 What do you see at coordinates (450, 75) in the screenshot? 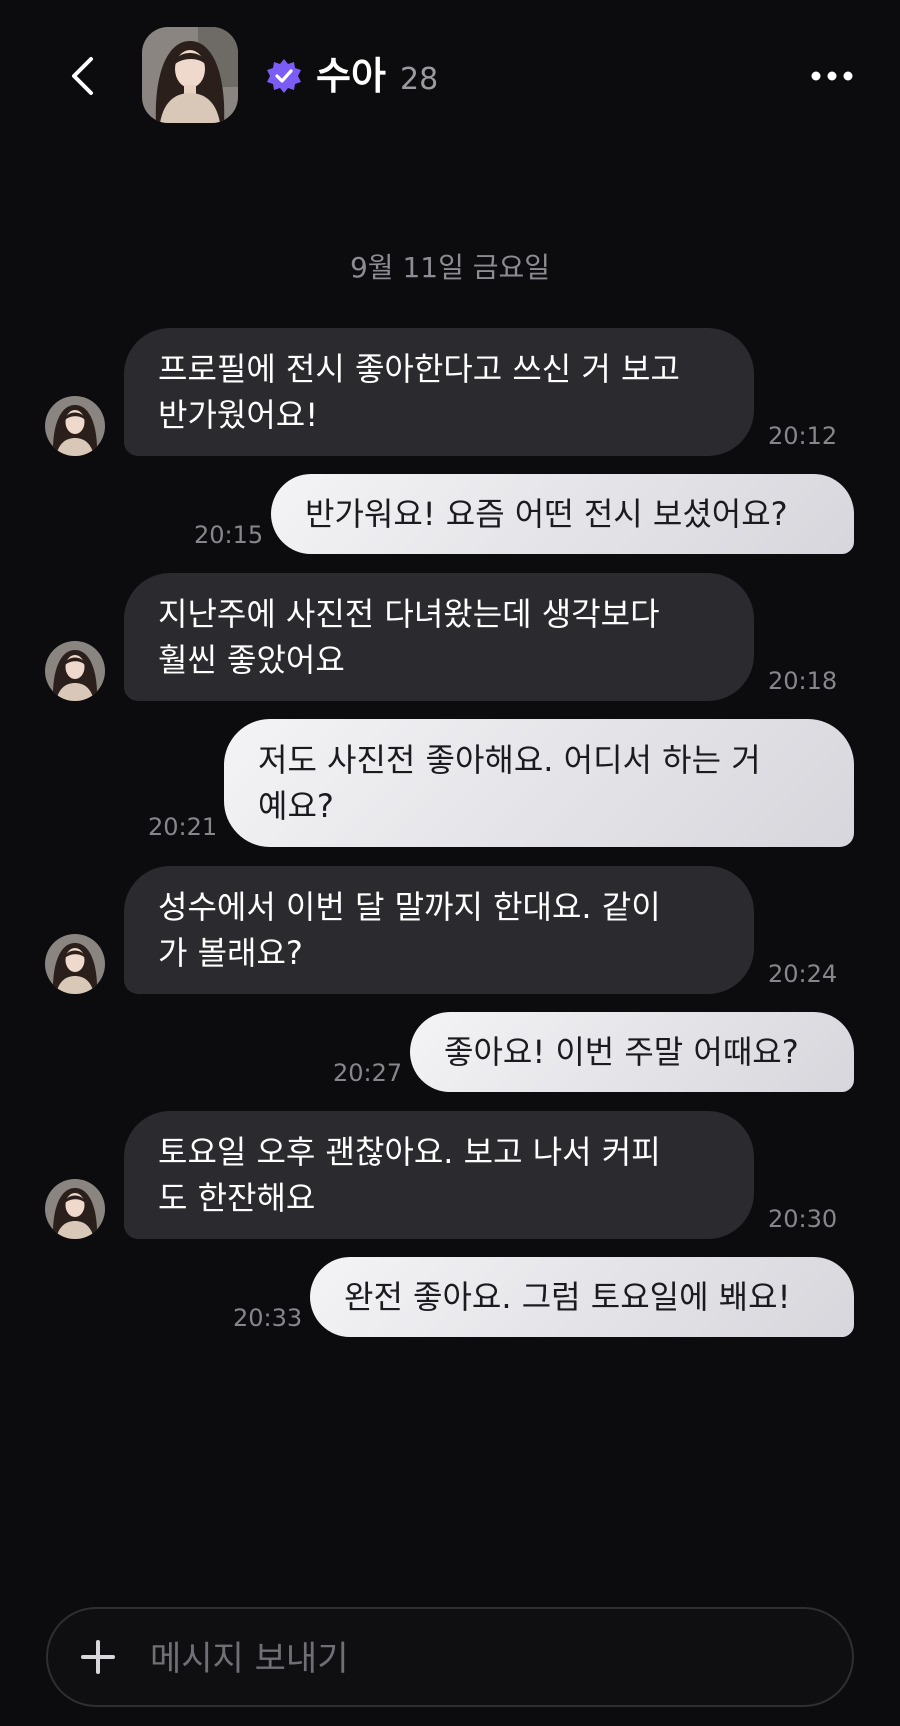
I see `chat-header: 수아 28` at bounding box center [450, 75].